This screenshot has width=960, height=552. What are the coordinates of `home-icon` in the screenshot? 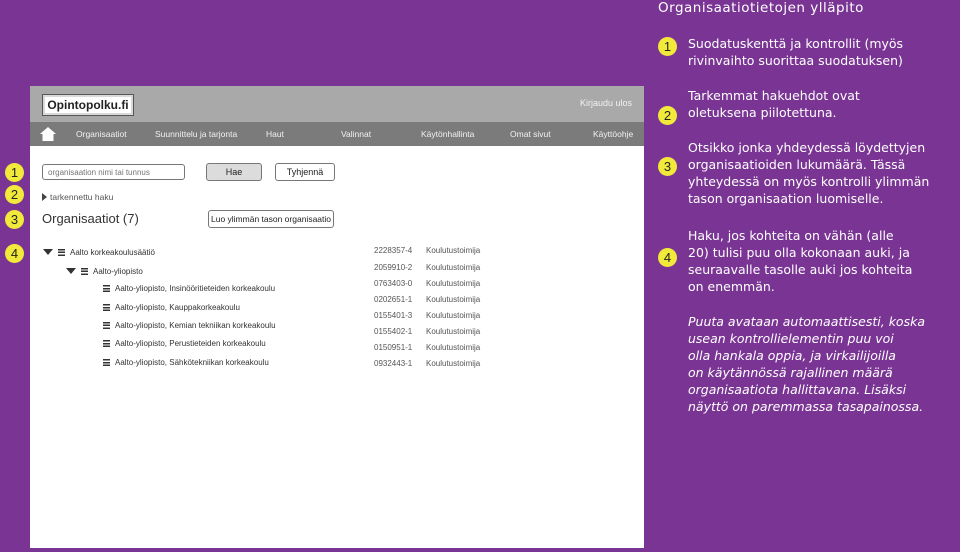 It's located at (48, 134).